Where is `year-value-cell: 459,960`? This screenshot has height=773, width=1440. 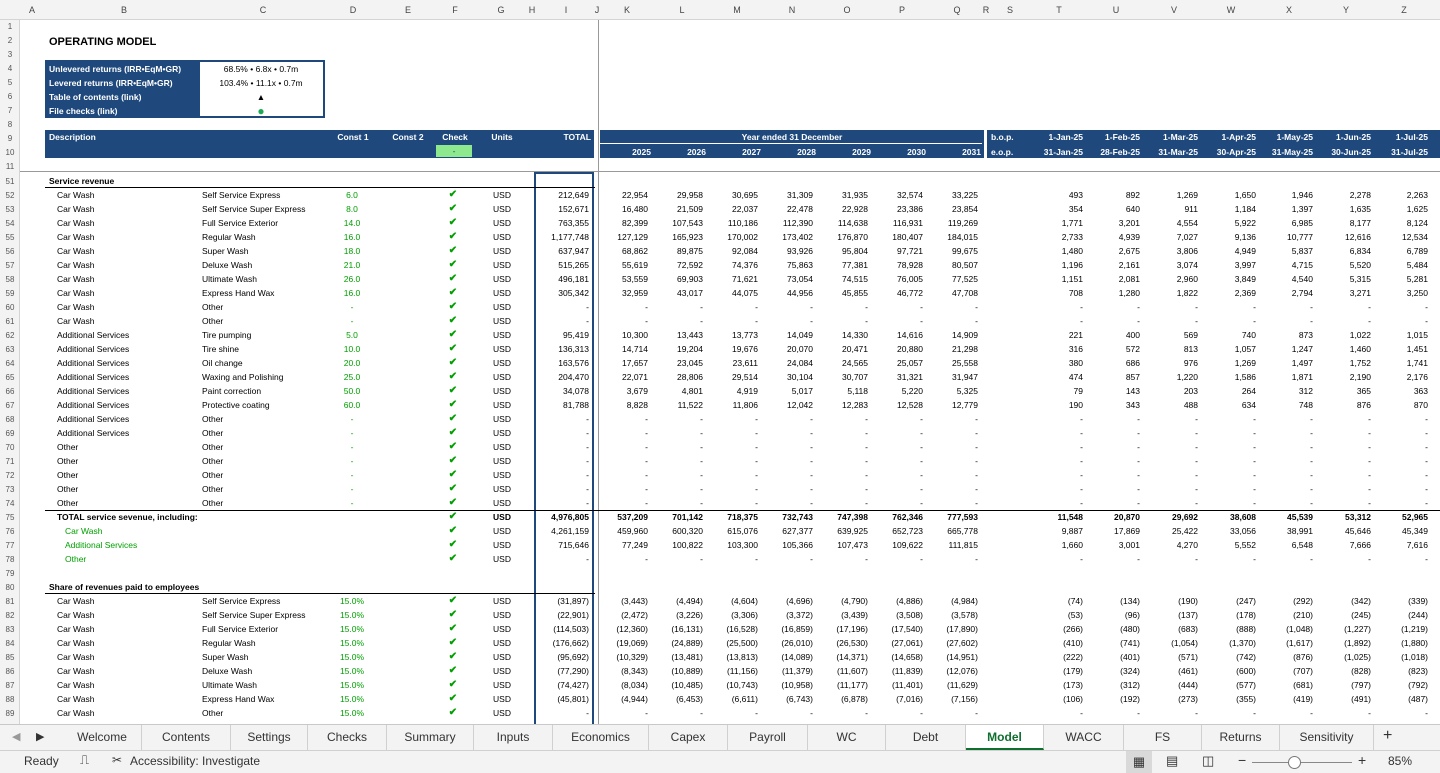 year-value-cell: 459,960 is located at coordinates (624, 531).